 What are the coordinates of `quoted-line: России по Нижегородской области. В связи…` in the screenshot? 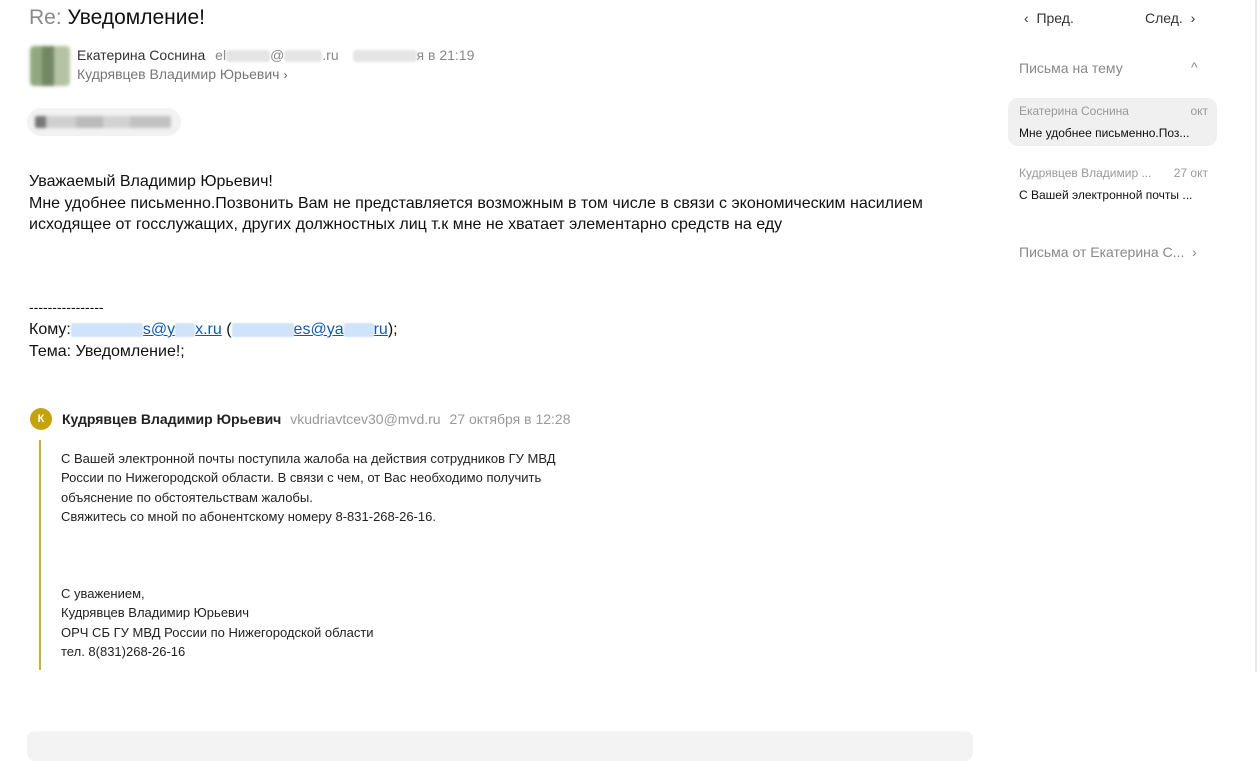 It's located at (301, 478).